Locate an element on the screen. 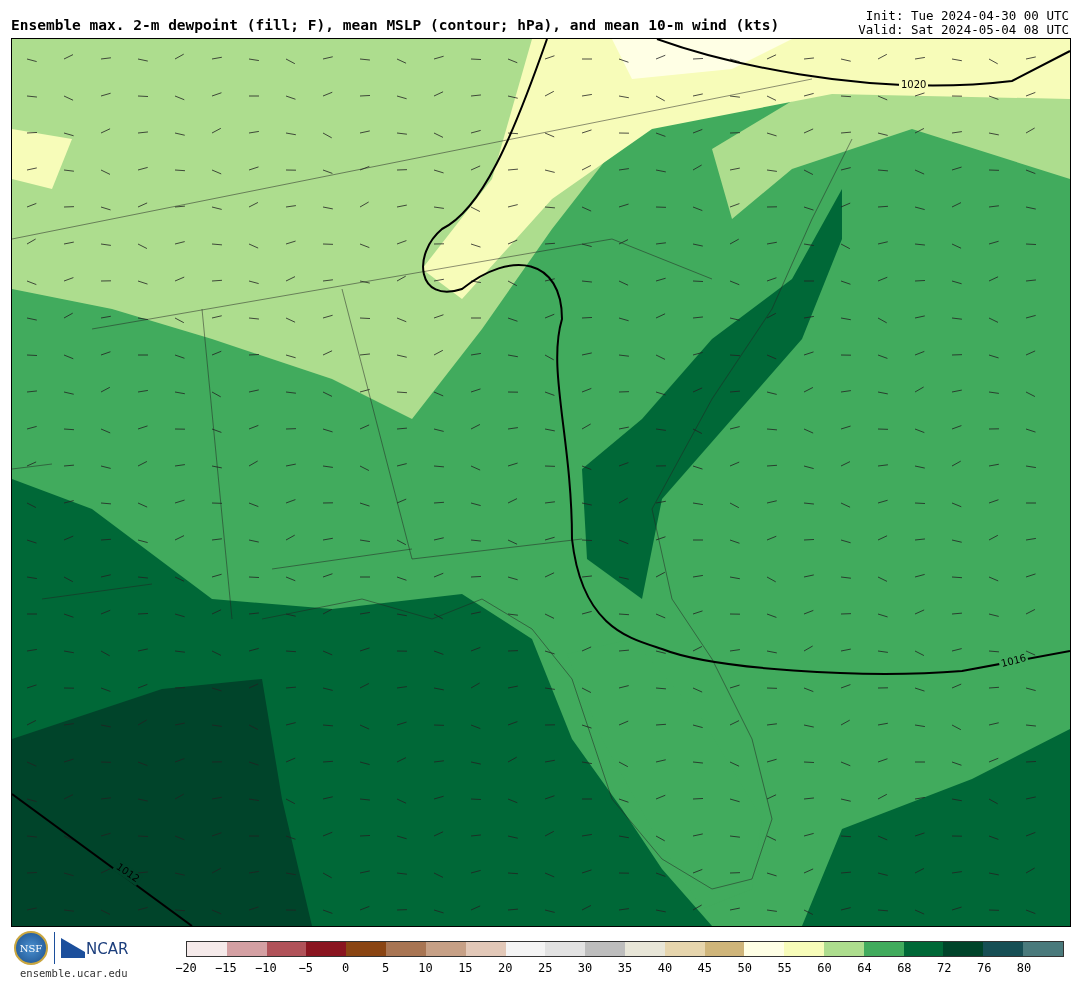 This screenshot has height=988, width=1080. nsf-logo: NSF is located at coordinates (31, 948).